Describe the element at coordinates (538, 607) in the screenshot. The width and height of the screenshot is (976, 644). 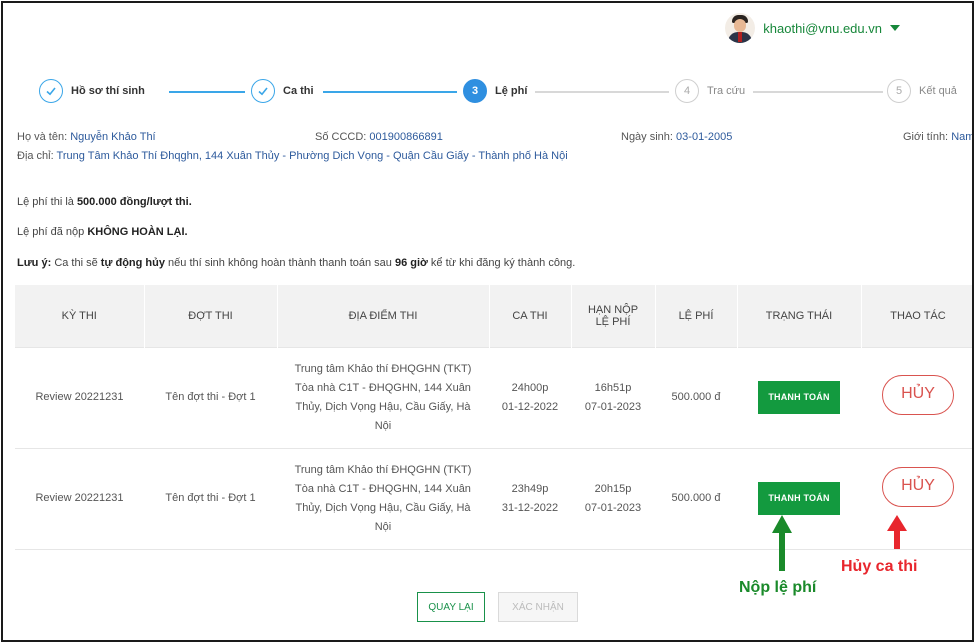
I see `confirm-button: XÁC NHẬN` at that location.